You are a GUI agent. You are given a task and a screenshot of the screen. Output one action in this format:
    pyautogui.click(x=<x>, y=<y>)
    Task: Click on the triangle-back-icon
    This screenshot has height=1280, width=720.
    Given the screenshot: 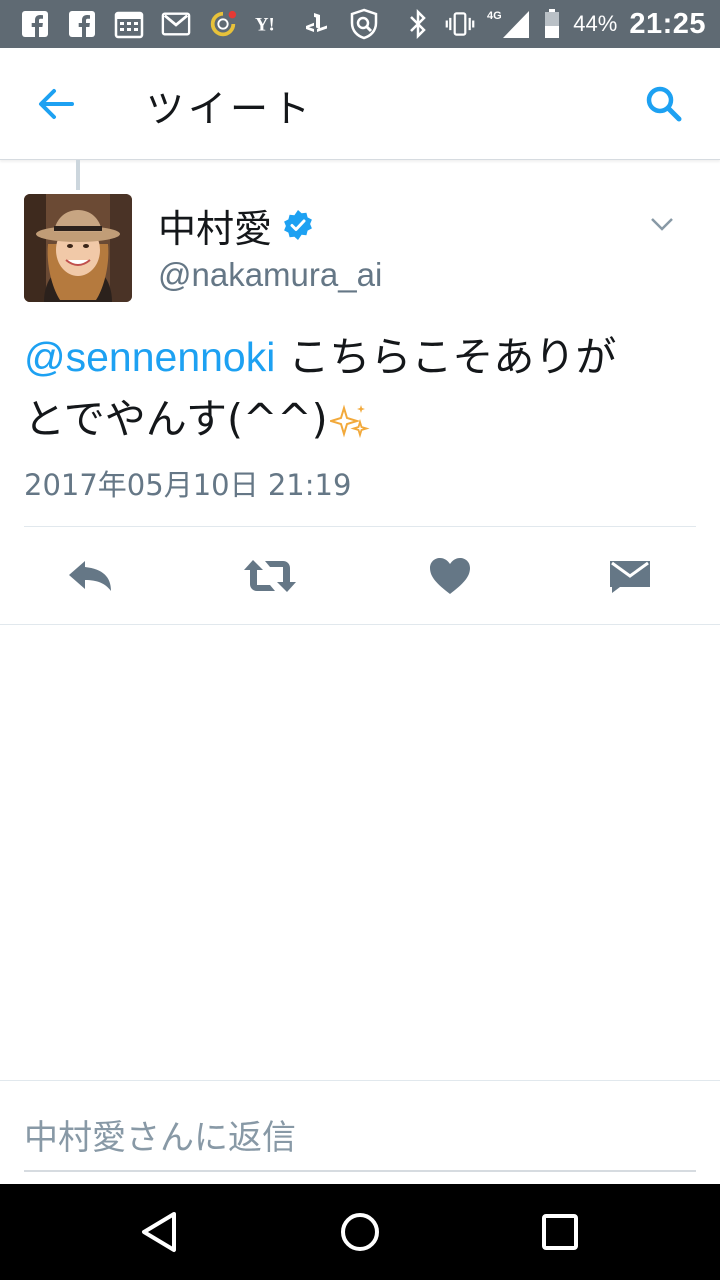 What is the action you would take?
    pyautogui.click(x=159, y=1232)
    